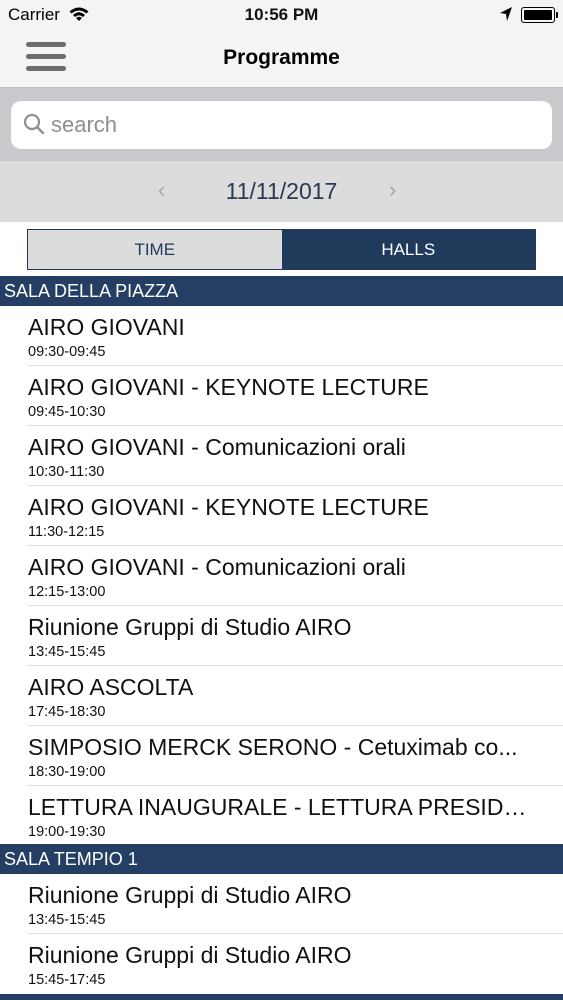 This screenshot has height=1000, width=563. I want to click on search-input, so click(296, 125).